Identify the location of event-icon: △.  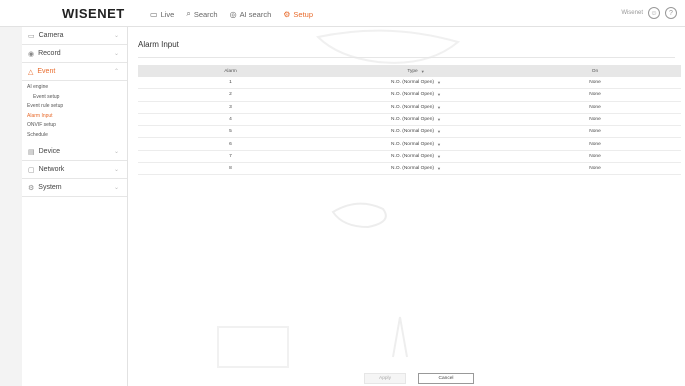
(31, 72).